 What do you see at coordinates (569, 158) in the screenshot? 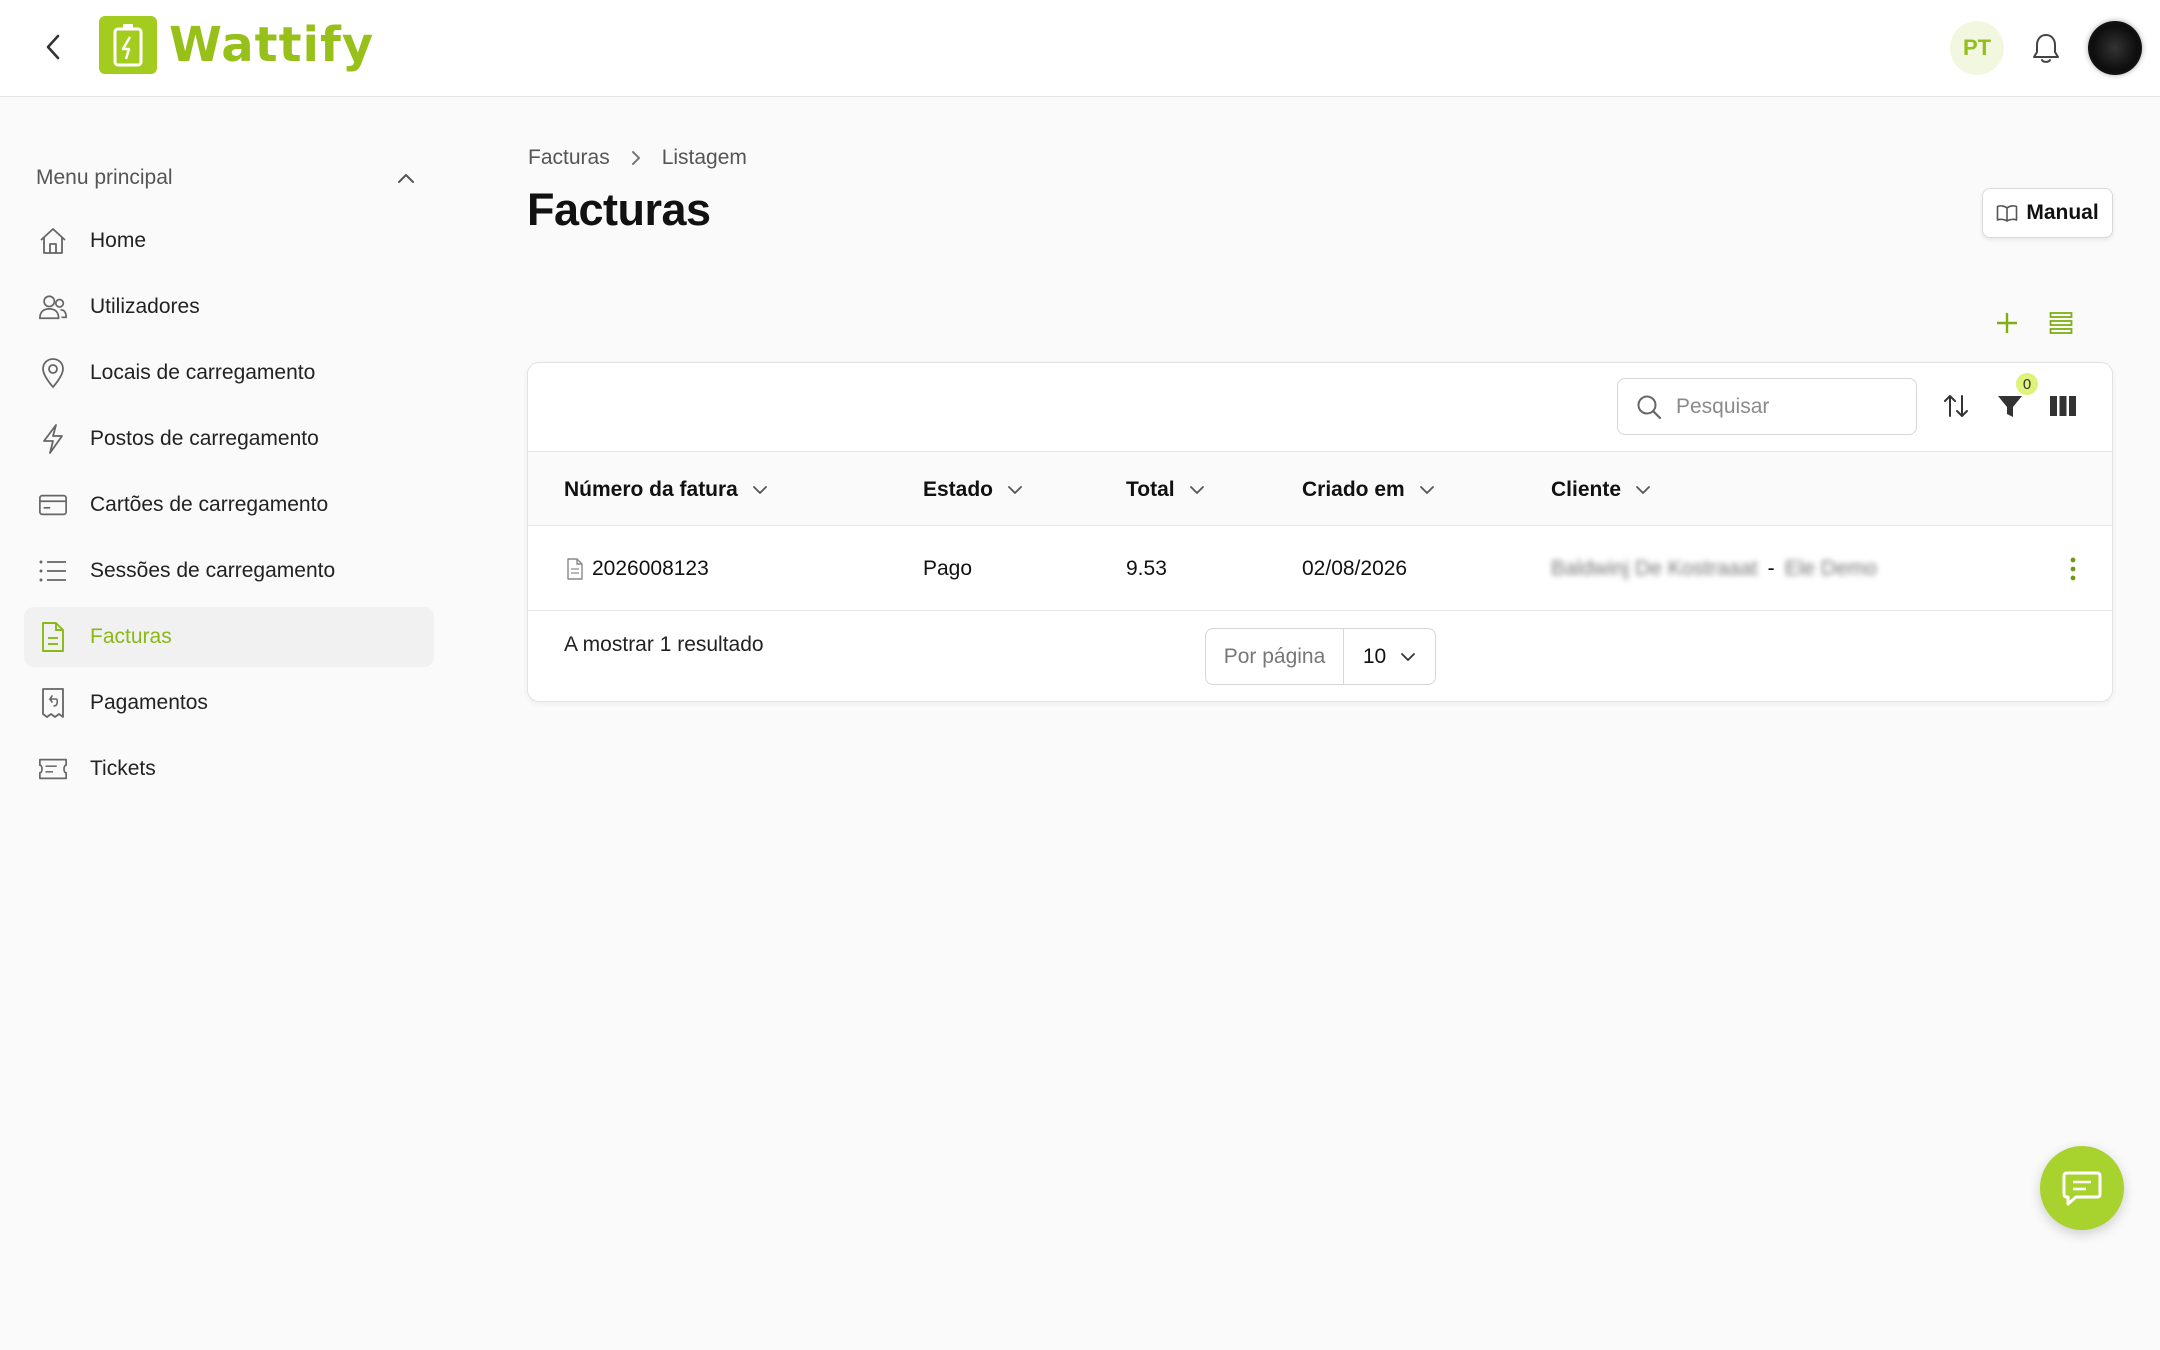
I see `breadcrumb-link-facturas: Facturas` at bounding box center [569, 158].